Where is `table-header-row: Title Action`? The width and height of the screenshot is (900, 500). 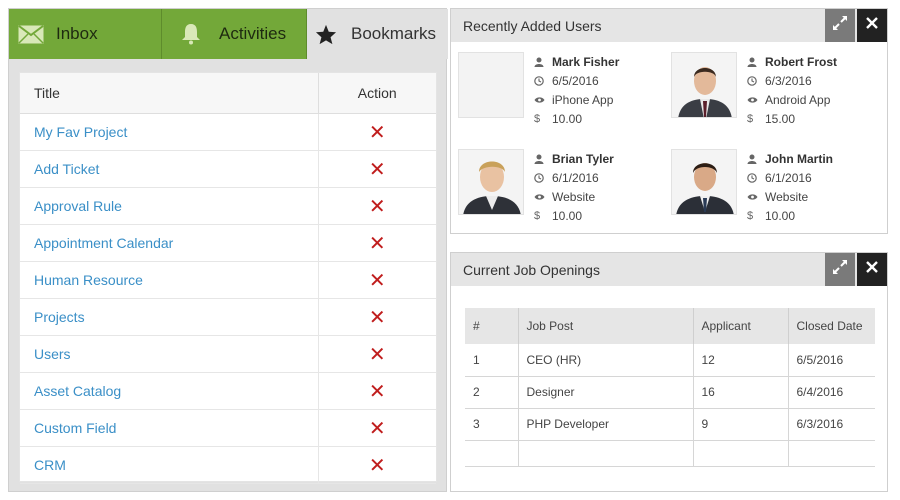
table-header-row: Title Action is located at coordinates (228, 93).